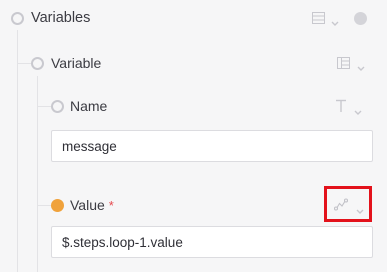 This screenshot has height=272, width=387. What do you see at coordinates (76, 63) in the screenshot?
I see `variable-label: Variable` at bounding box center [76, 63].